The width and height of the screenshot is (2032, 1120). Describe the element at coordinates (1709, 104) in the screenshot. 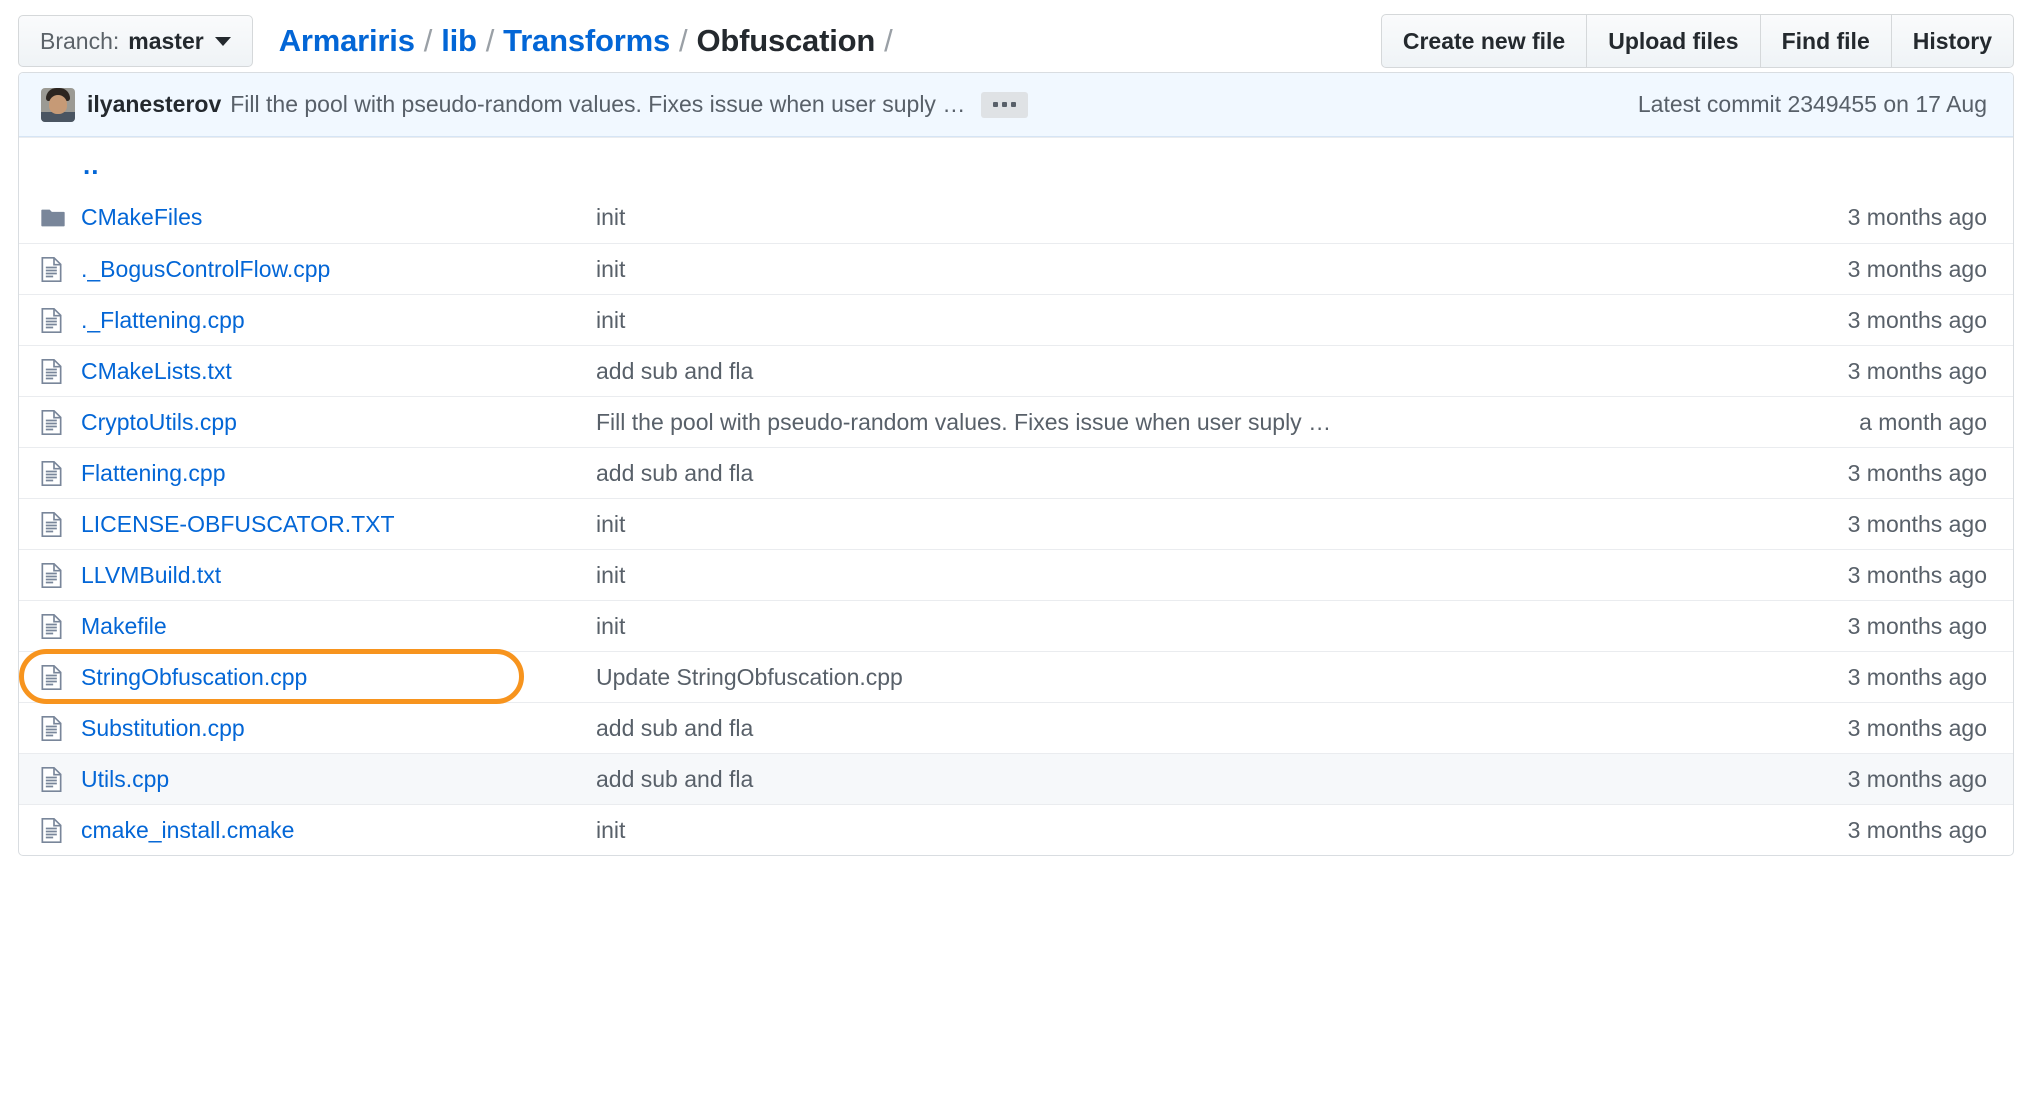

I see `latest-commit-label: Latest commit` at that location.